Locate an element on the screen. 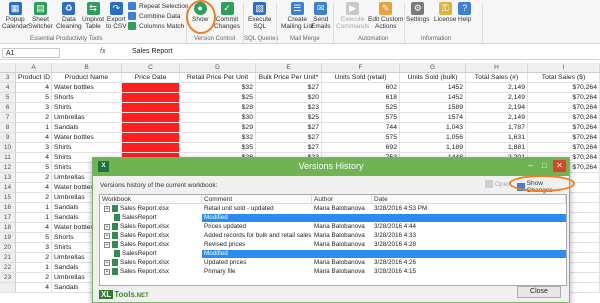 The image size is (600, 303). row-header: 9 is located at coordinates (8, 138).